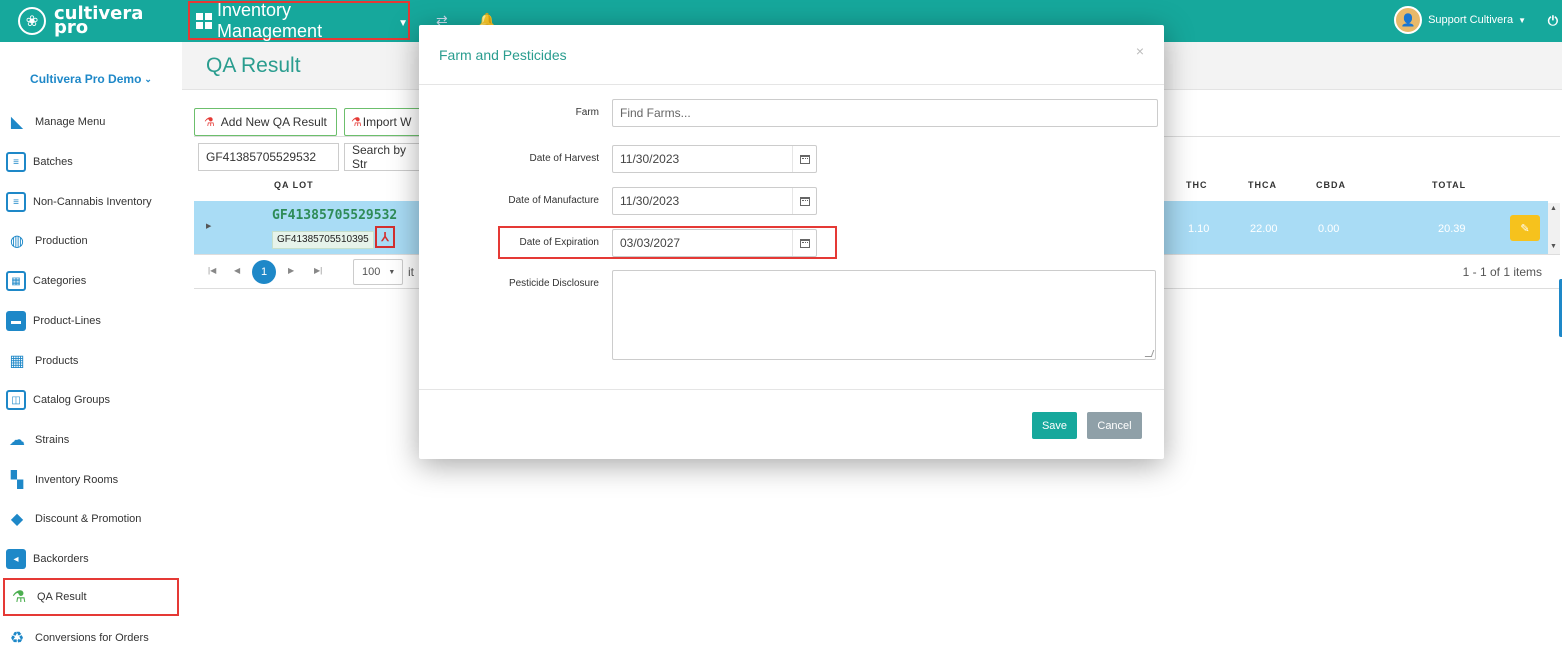 The width and height of the screenshot is (1562, 654). I want to click on scroll-down-icon: ▼, so click(1553, 246).